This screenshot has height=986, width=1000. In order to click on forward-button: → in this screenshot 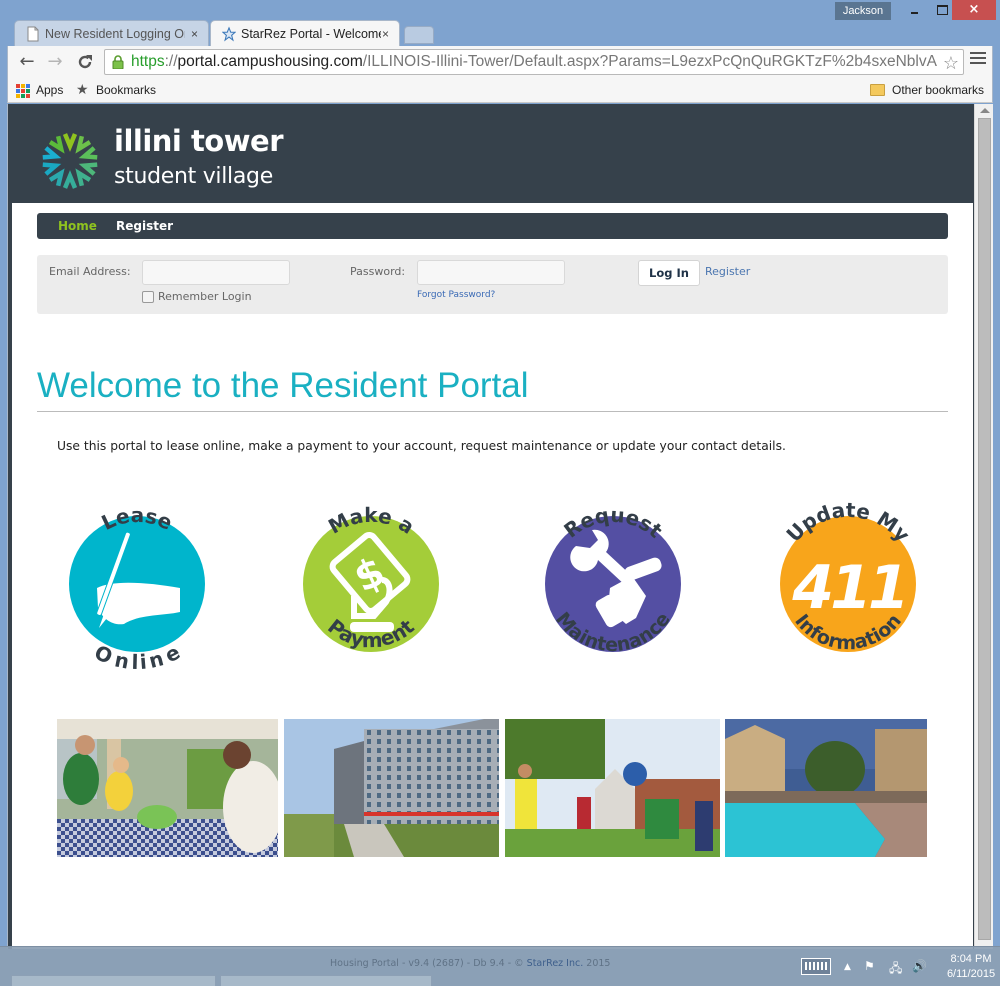, I will do `click(55, 62)`.